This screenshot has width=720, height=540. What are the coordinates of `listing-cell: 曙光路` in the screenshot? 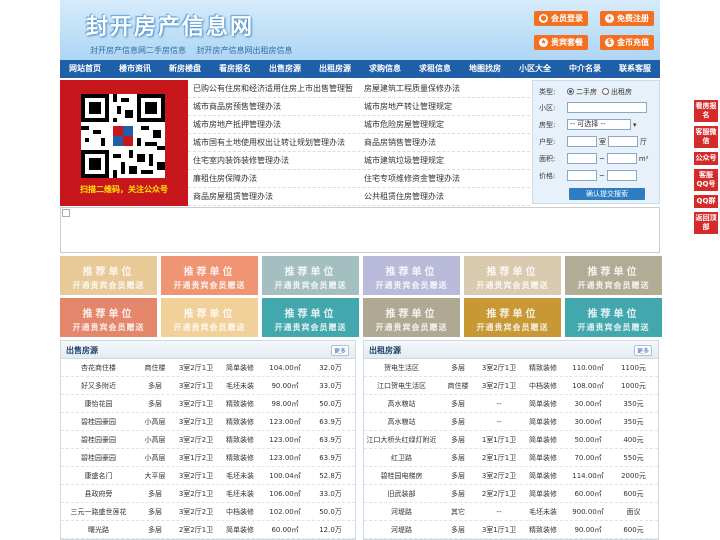 It's located at (98, 529).